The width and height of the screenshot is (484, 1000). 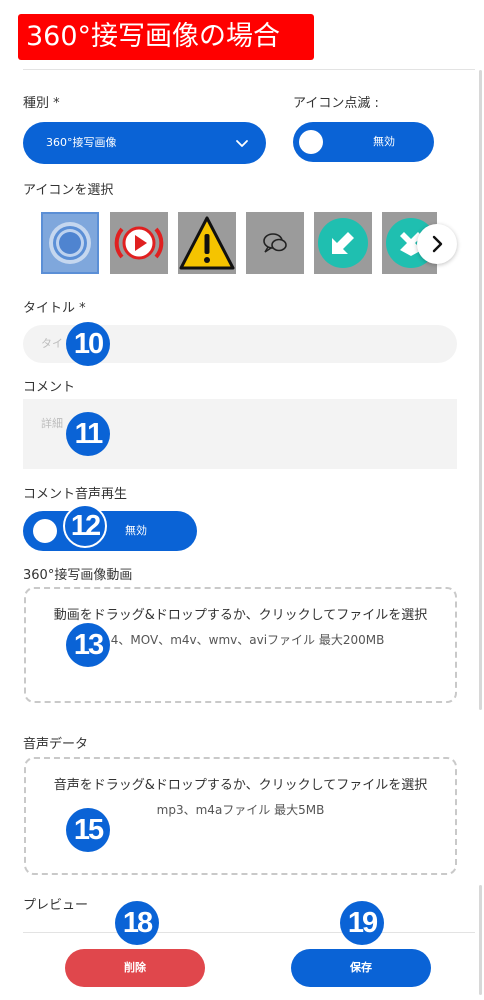 I want to click on icon-option-warning, so click(x=207, y=243).